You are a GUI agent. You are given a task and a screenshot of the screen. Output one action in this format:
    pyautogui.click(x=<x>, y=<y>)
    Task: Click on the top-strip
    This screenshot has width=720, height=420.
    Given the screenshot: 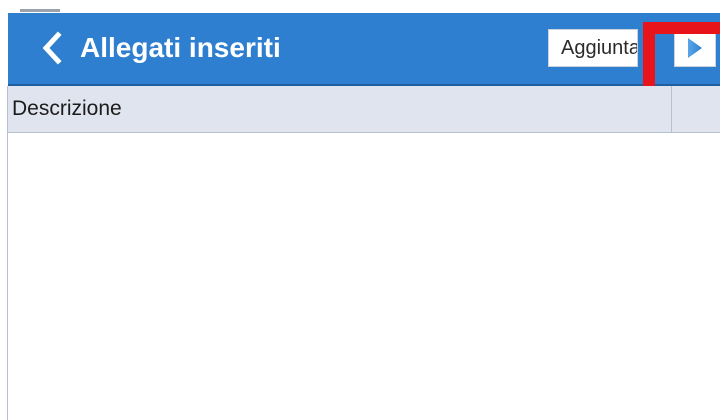 What is the action you would take?
    pyautogui.click(x=360, y=6)
    